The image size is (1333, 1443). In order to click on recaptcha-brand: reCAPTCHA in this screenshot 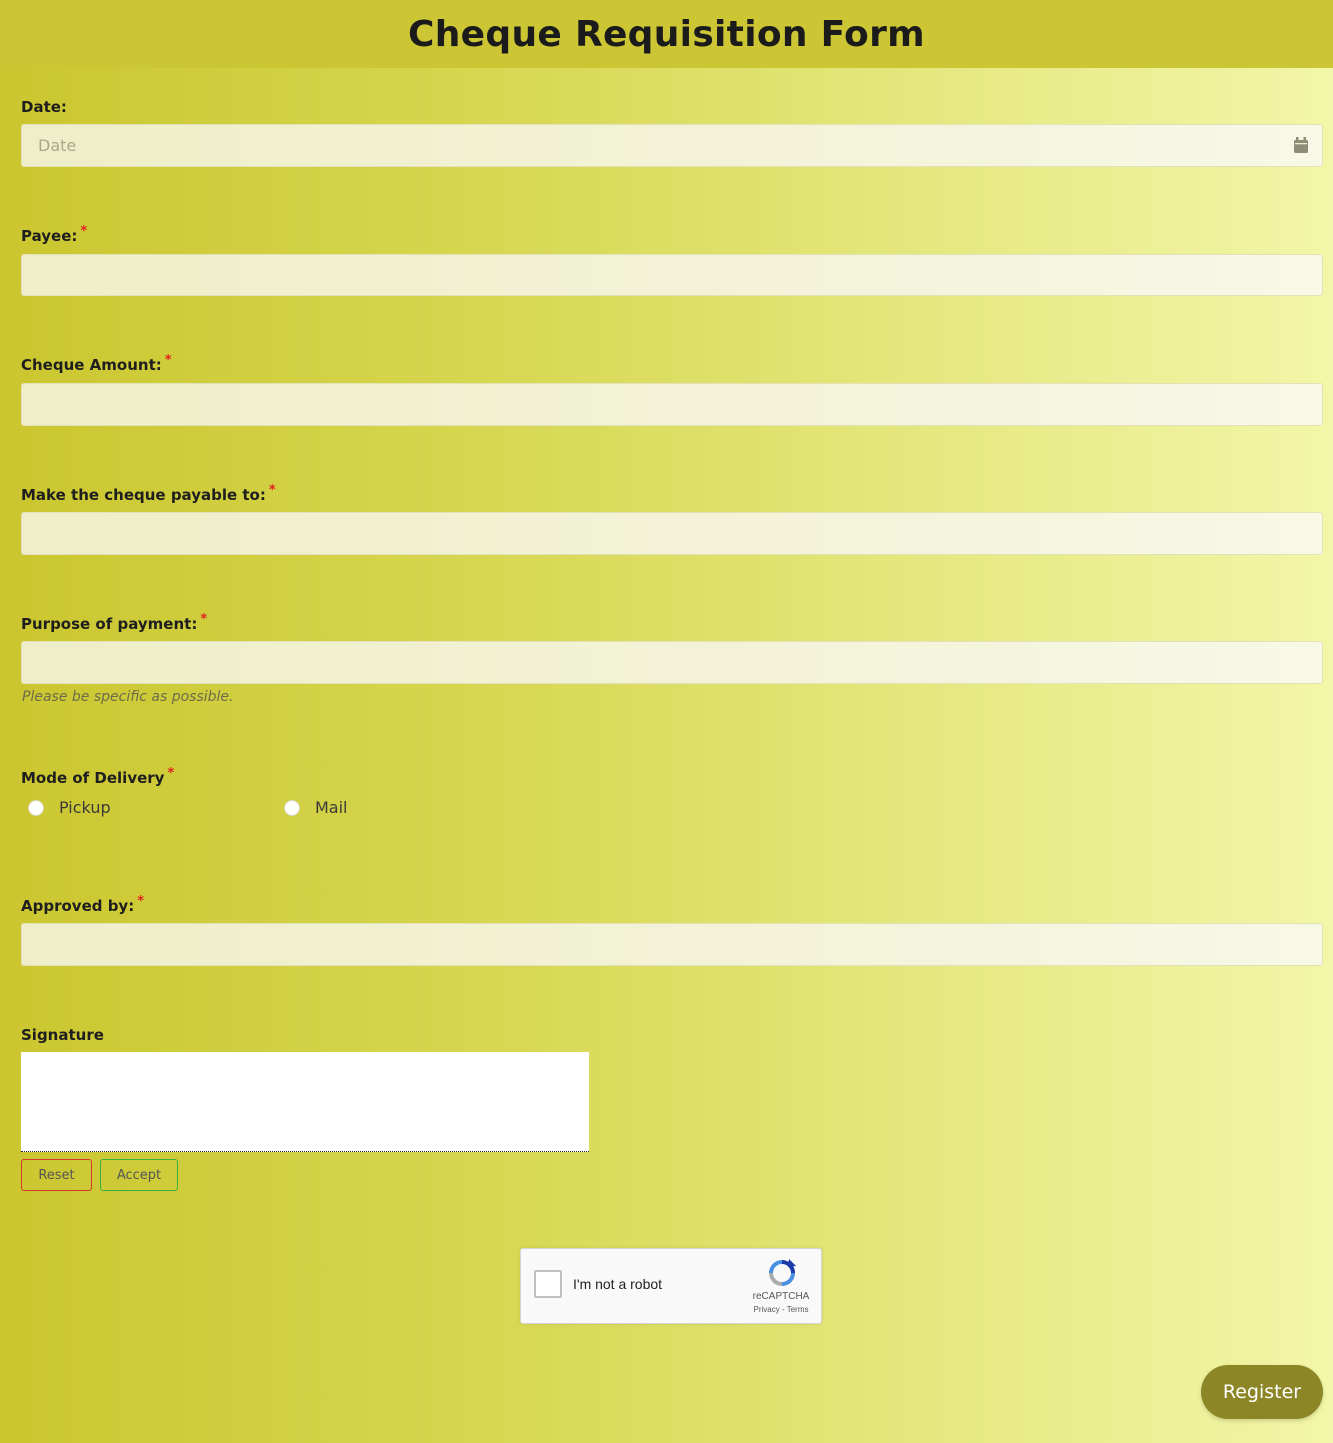, I will do `click(781, 1296)`.